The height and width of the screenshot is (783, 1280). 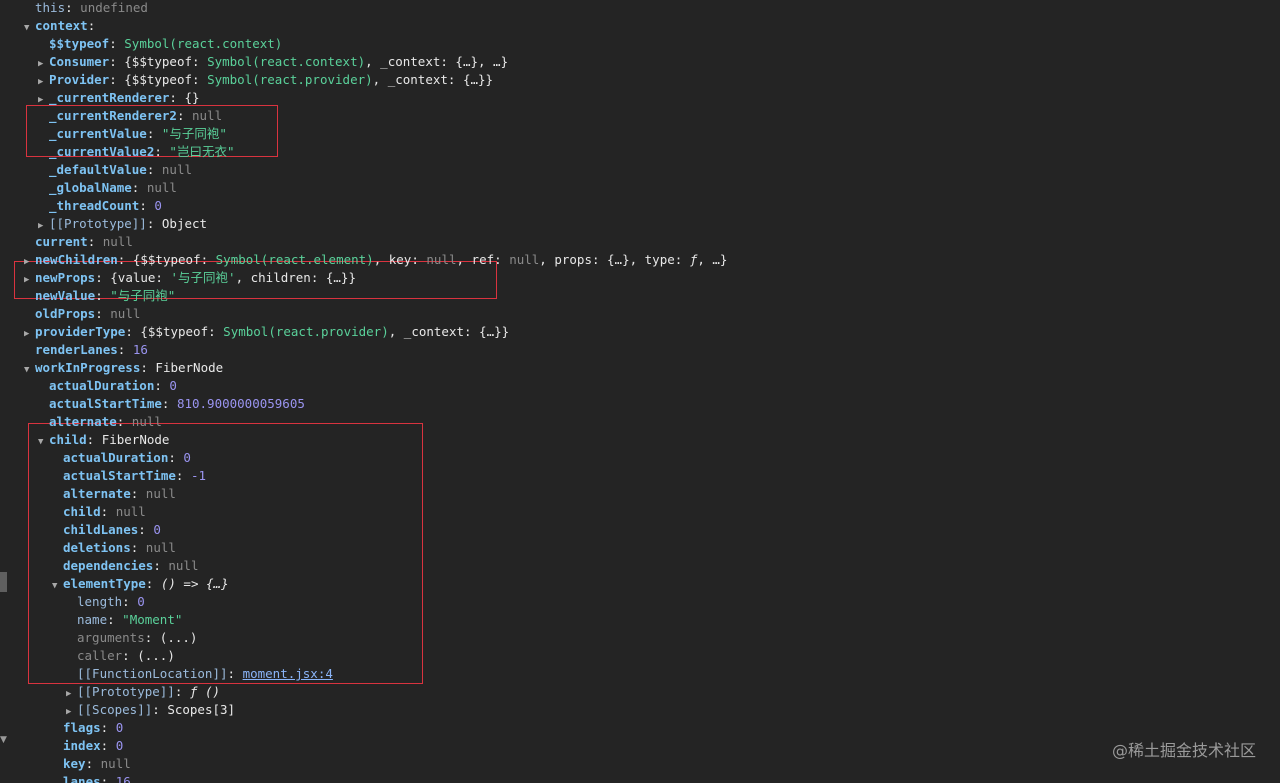 What do you see at coordinates (132, 134) in the screenshot?
I see `tree-row: _currentValue: "与子同袍"` at bounding box center [132, 134].